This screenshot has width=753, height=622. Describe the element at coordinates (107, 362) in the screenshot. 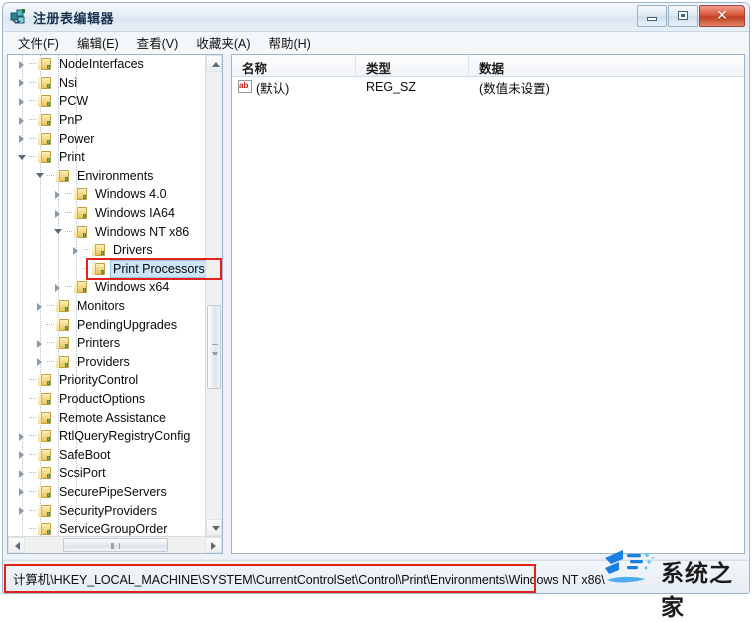

I see `tree-node-providers: Providers` at that location.